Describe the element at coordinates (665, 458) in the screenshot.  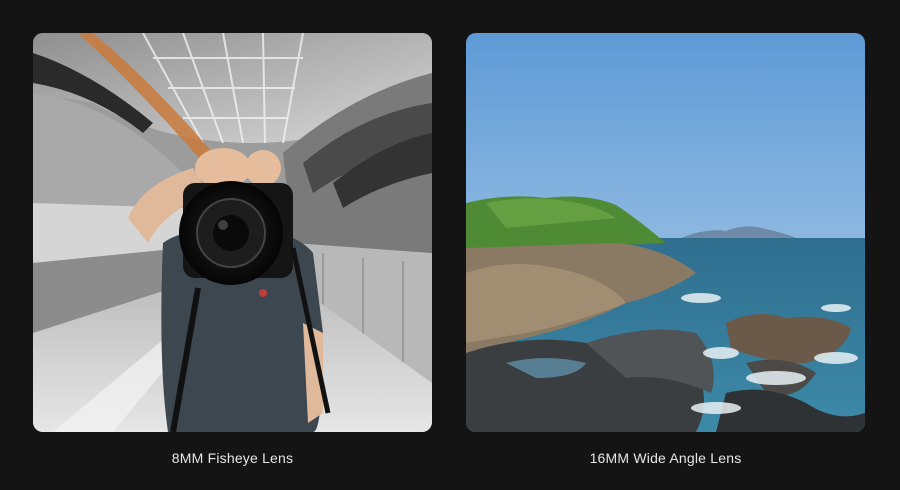
I see `wide-angle-caption: 16MM Wide Angle Lens` at that location.